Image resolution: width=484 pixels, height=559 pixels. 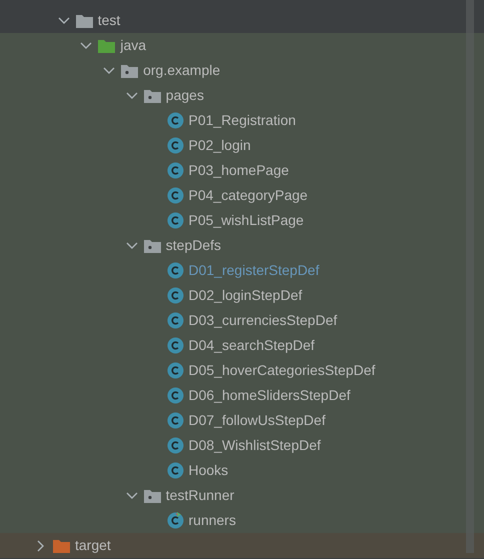 I want to click on tree-row: D08_WishlistStepDef, so click(x=242, y=445).